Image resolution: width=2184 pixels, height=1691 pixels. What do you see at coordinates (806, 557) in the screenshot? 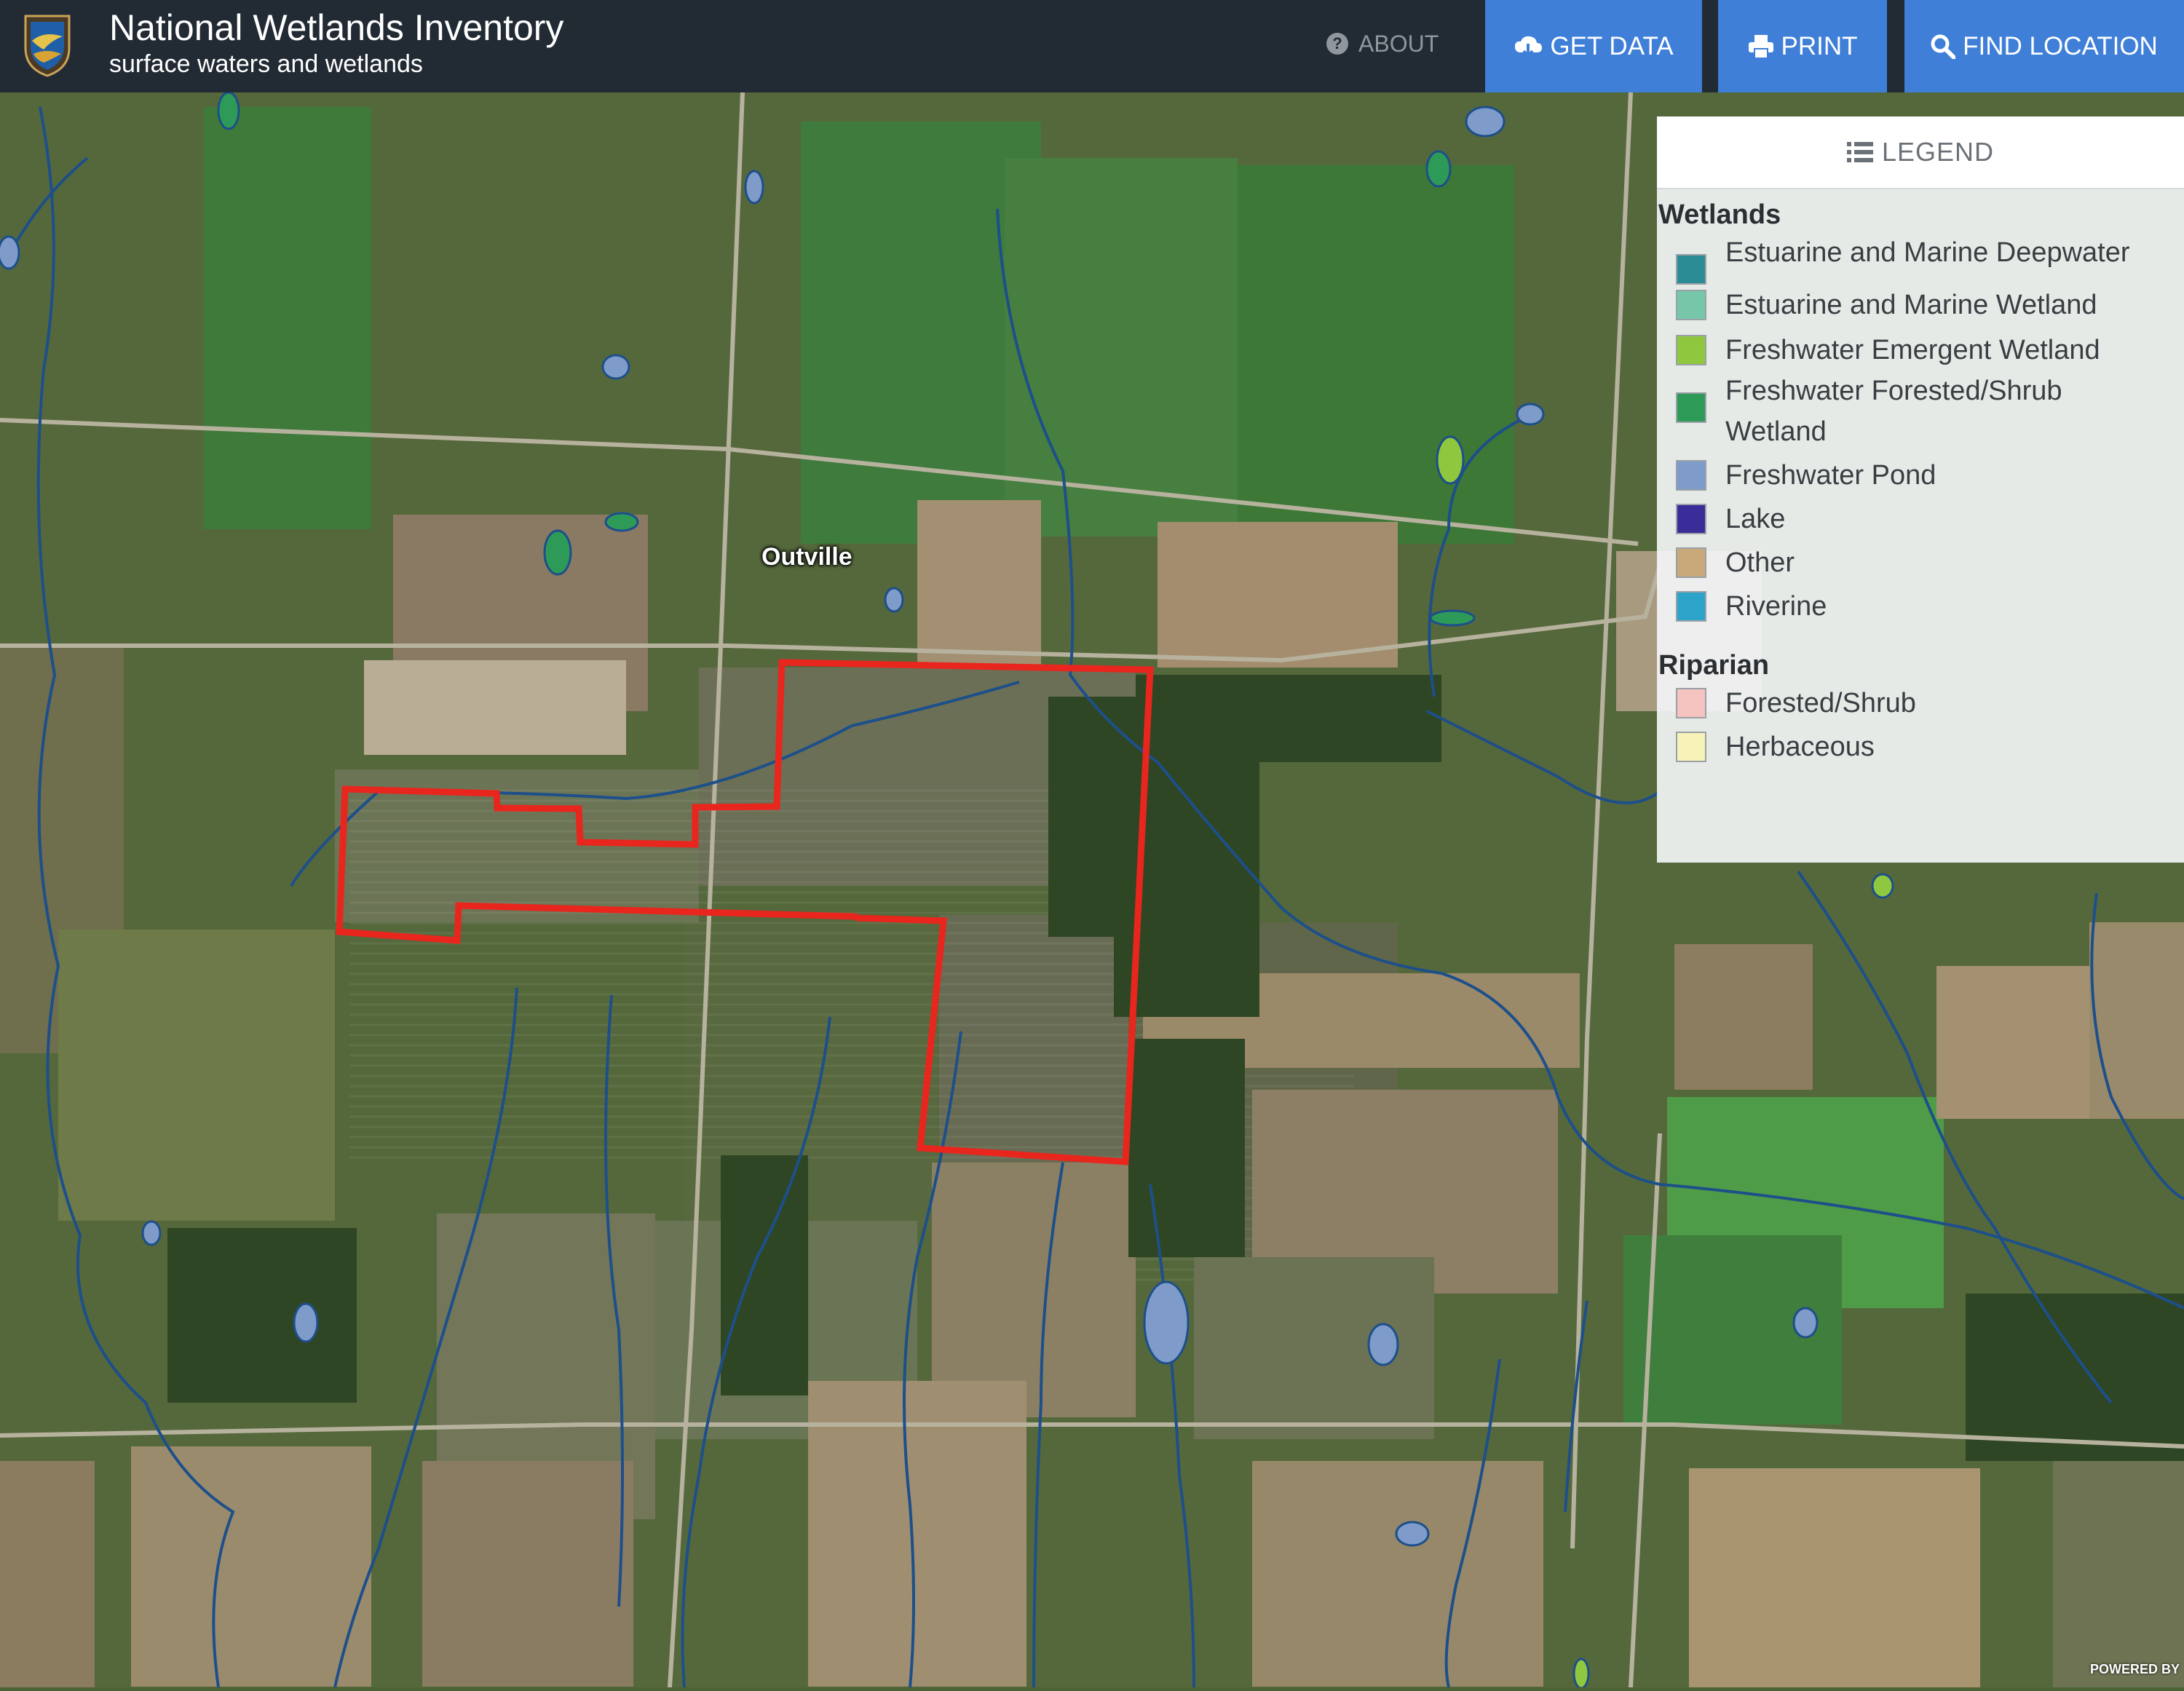
I see `place-label-outville: Outville` at bounding box center [806, 557].